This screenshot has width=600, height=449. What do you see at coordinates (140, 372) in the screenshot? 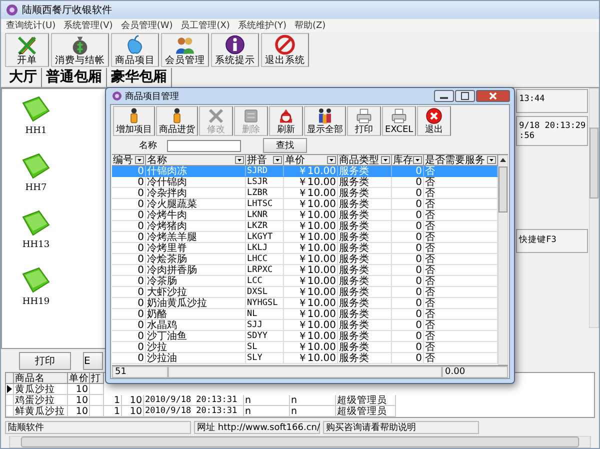
I see `count-cell: 51` at bounding box center [140, 372].